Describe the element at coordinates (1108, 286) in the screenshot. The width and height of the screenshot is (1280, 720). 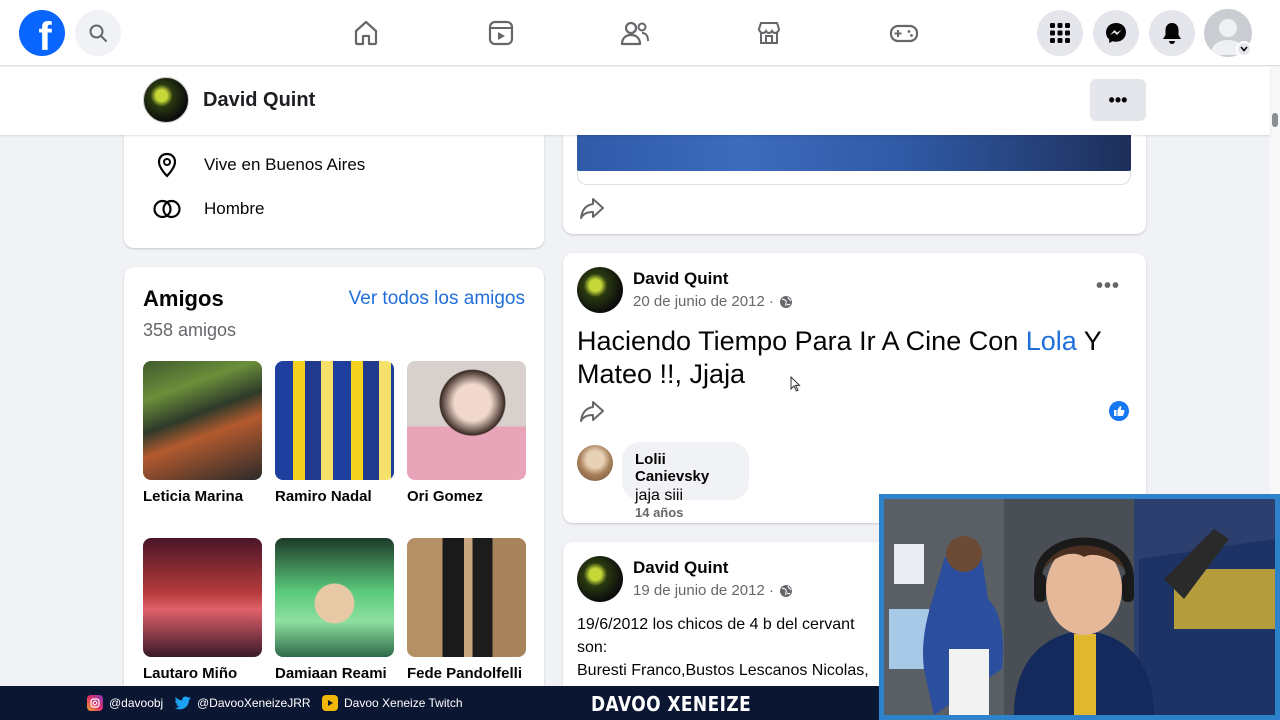
I see `post-options-button: •••` at that location.